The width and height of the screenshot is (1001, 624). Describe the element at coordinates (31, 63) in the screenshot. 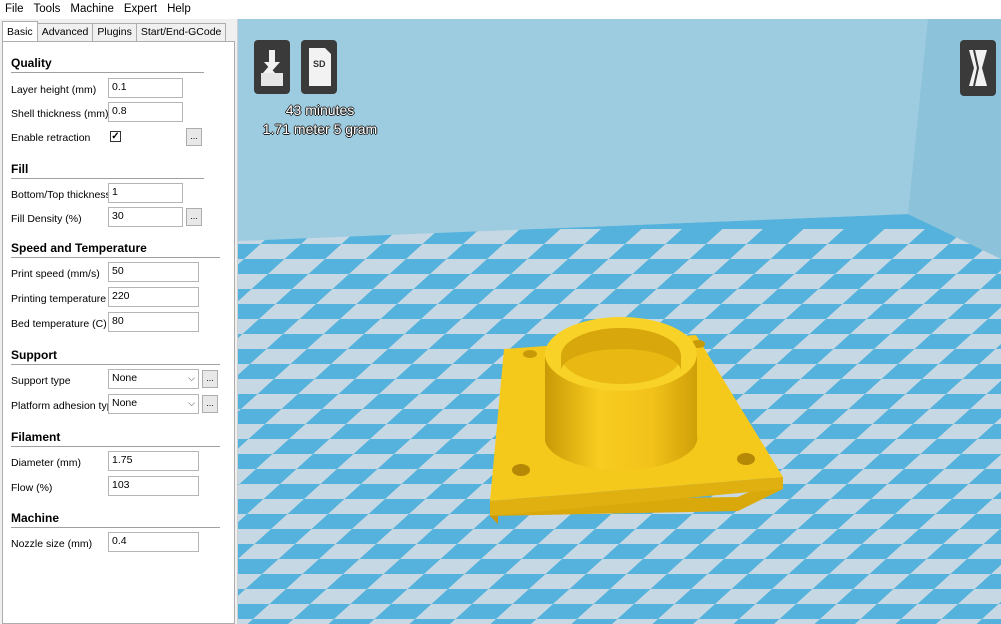

I see `quality-section-title: Quality` at that location.